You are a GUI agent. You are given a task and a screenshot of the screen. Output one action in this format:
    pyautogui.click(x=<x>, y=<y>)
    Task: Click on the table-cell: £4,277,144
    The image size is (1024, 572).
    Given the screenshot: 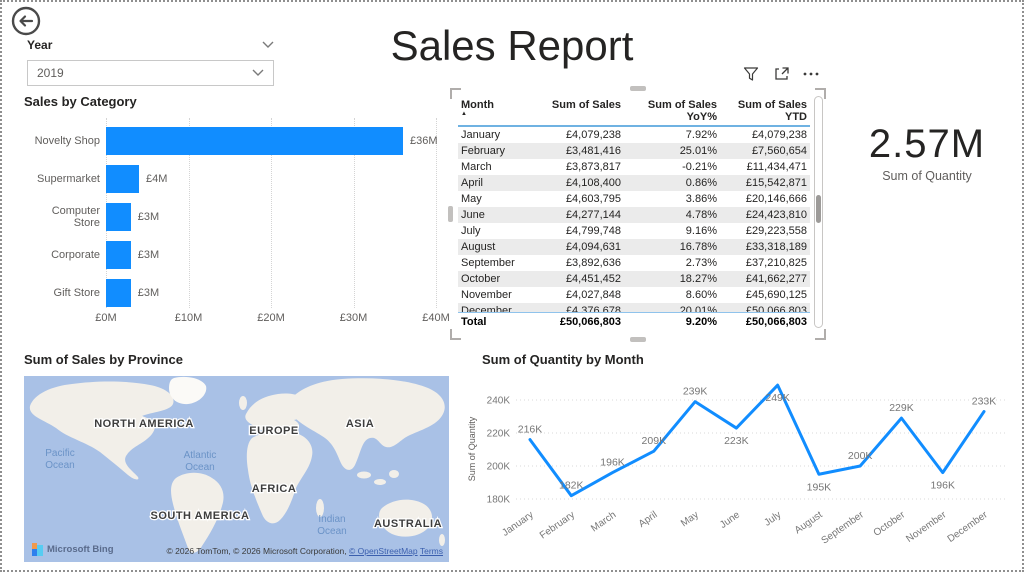 What is the action you would take?
    pyautogui.click(x=593, y=215)
    